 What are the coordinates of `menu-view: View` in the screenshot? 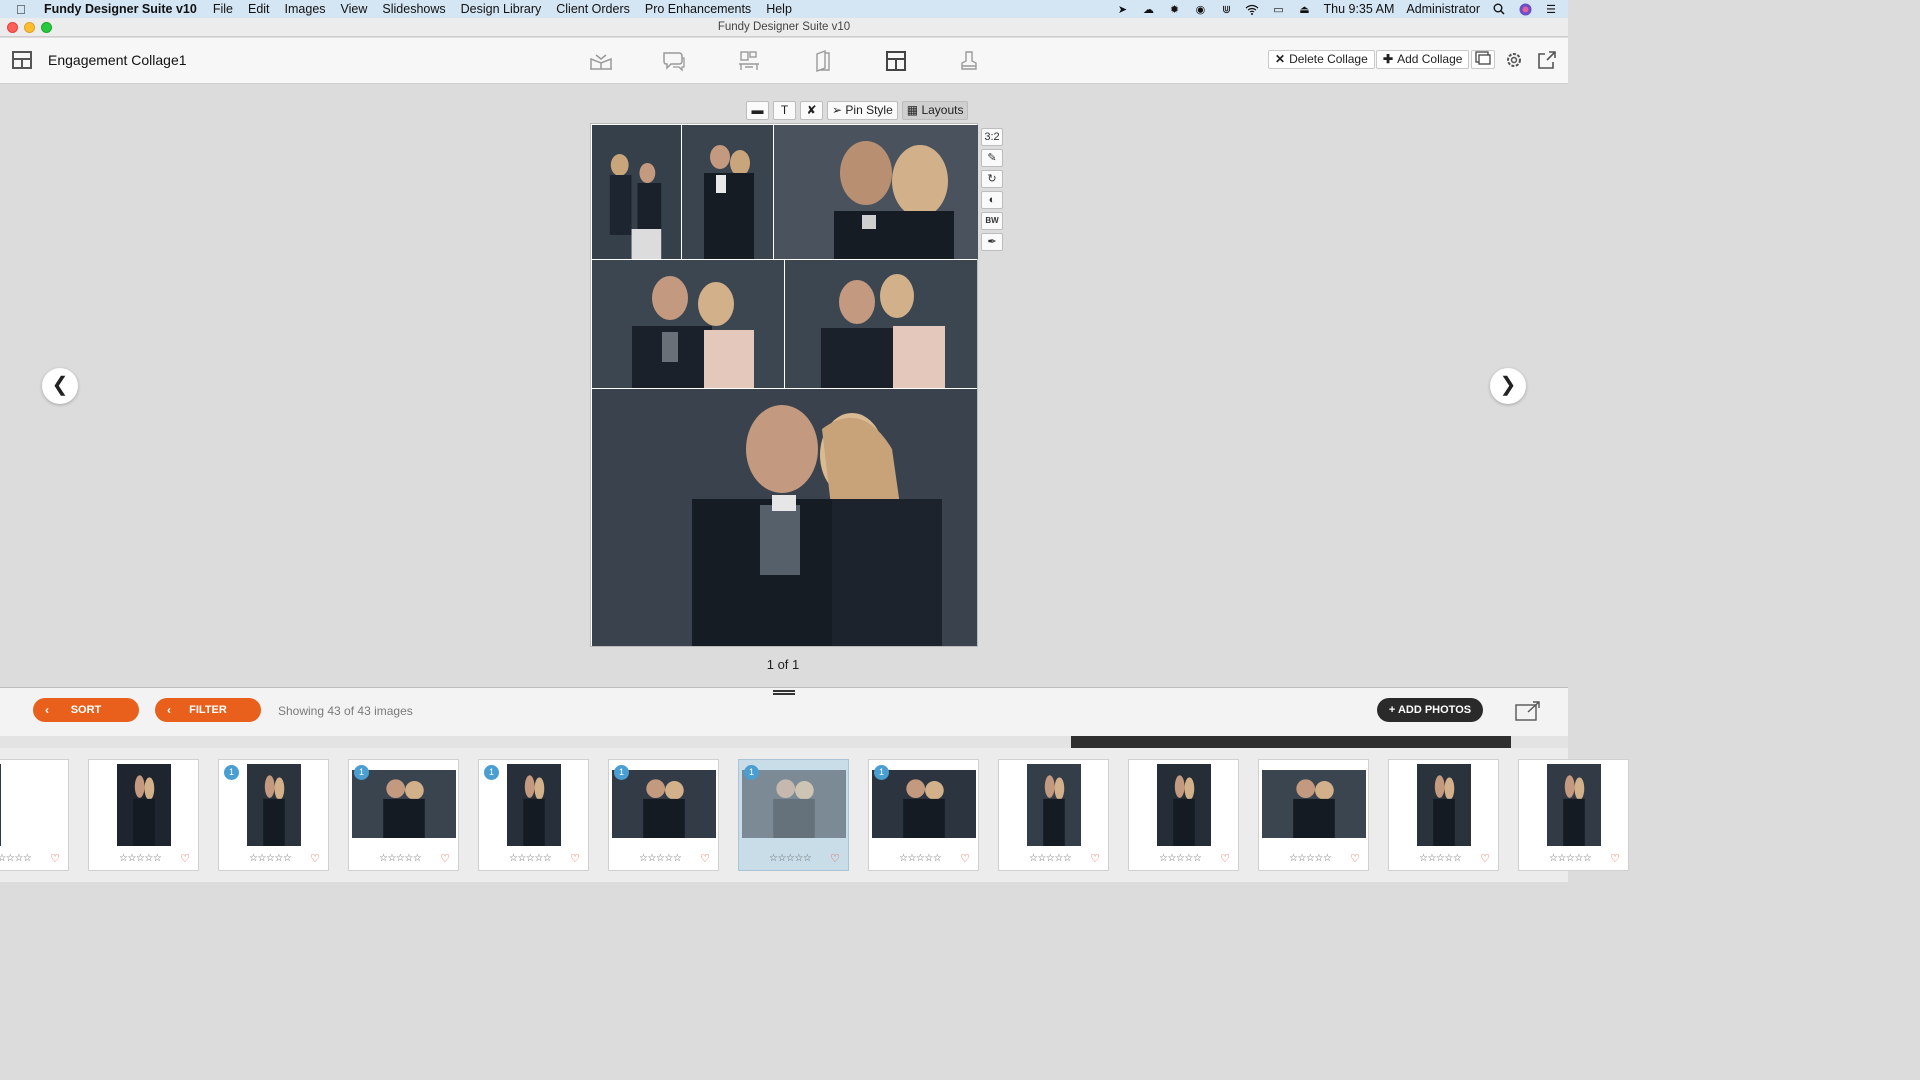 It's located at (354, 9).